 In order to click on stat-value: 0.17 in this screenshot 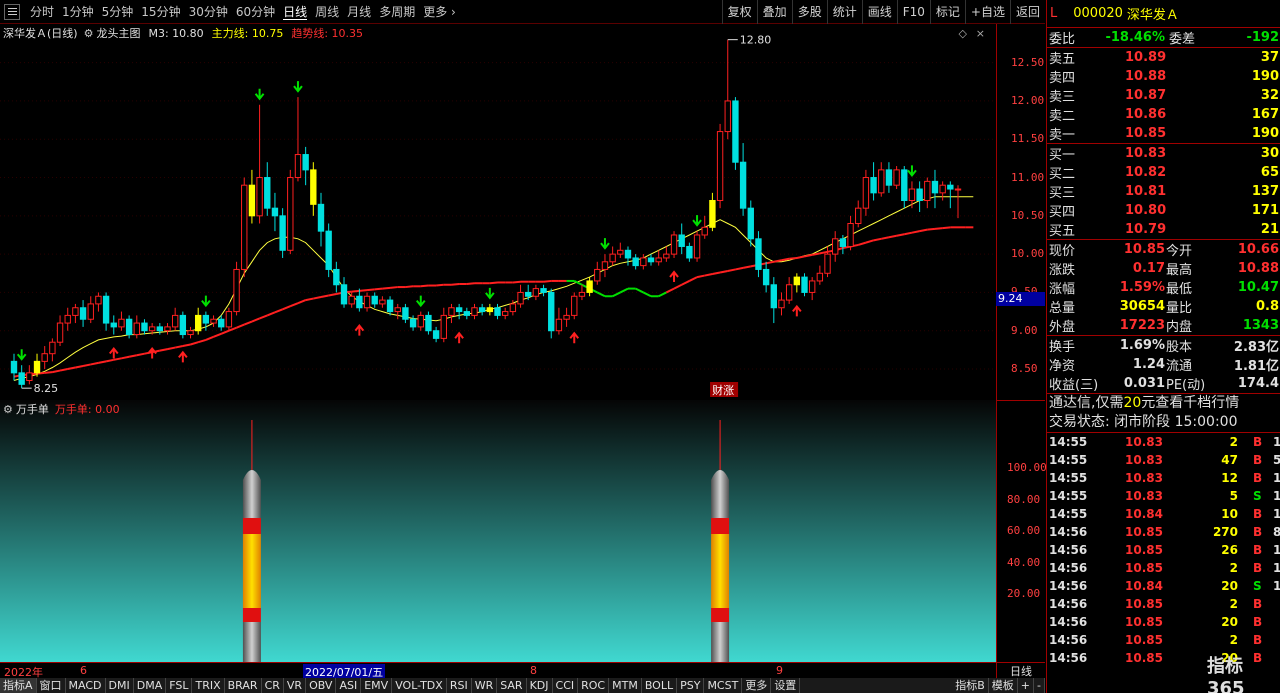, I will do `click(1148, 268)`.